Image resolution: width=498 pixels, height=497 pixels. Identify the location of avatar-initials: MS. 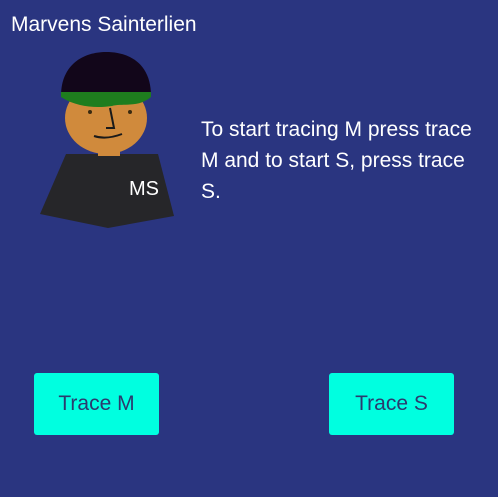
(144, 189).